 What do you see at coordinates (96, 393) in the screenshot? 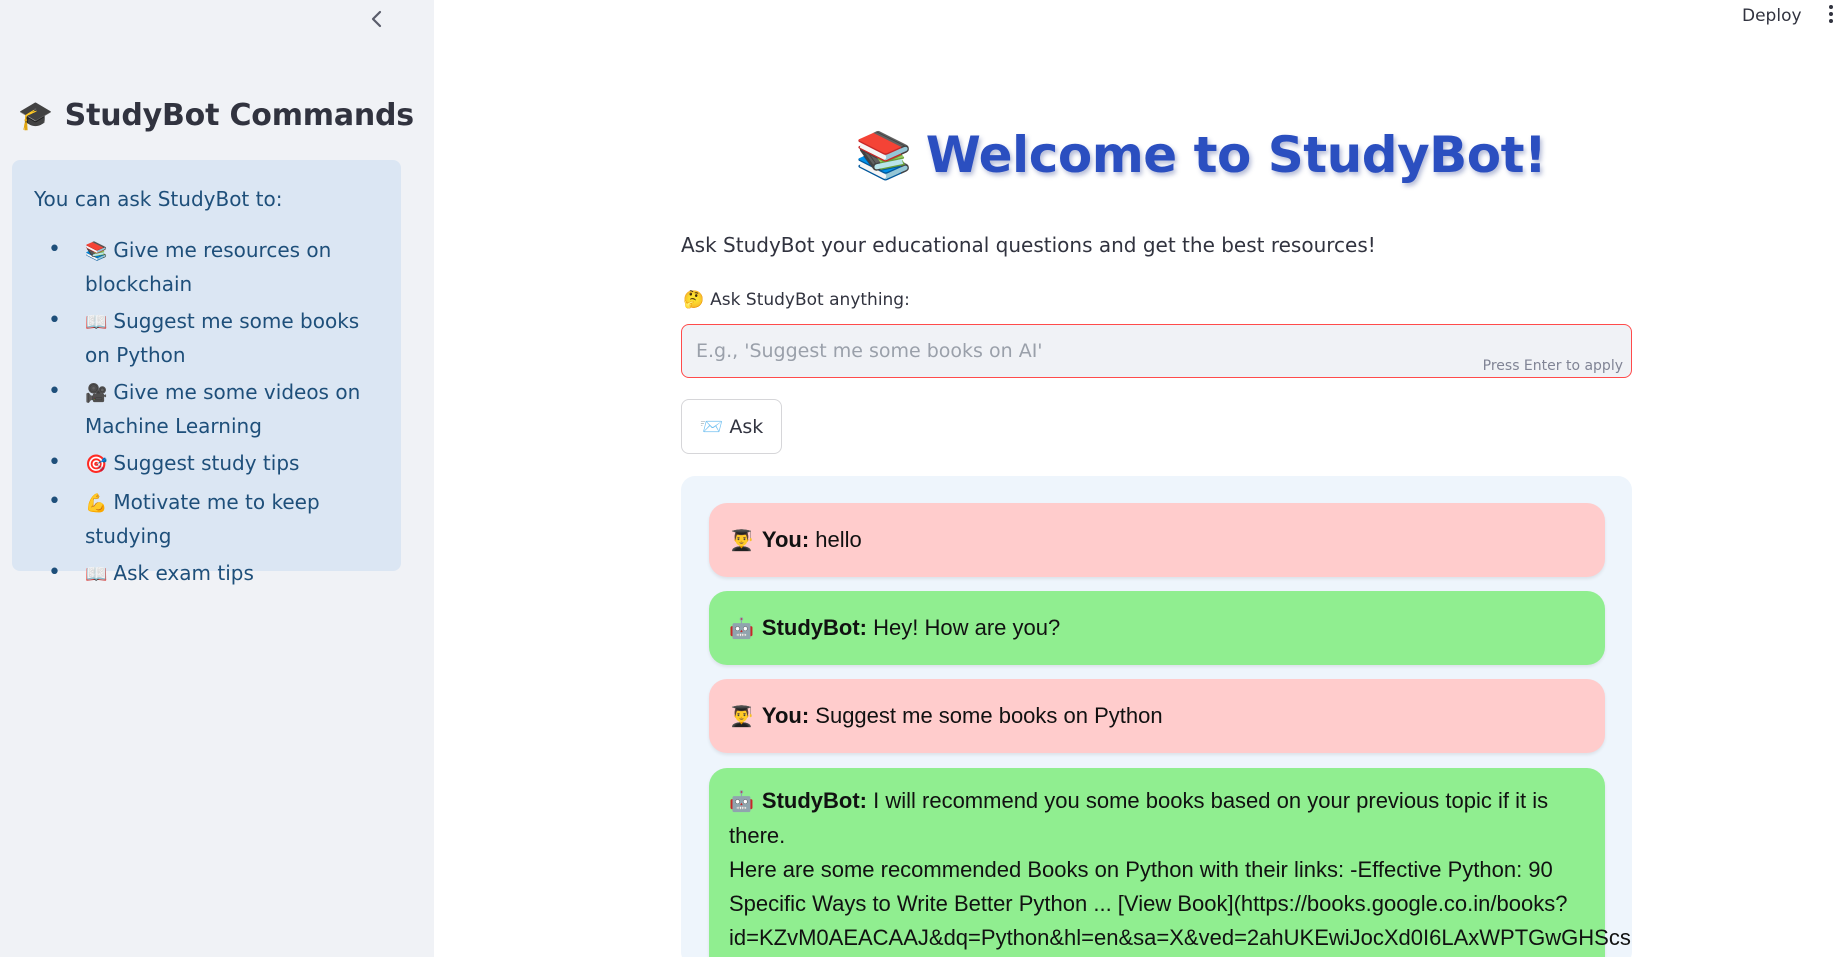
I see `video-camera-icon: 🎥` at bounding box center [96, 393].